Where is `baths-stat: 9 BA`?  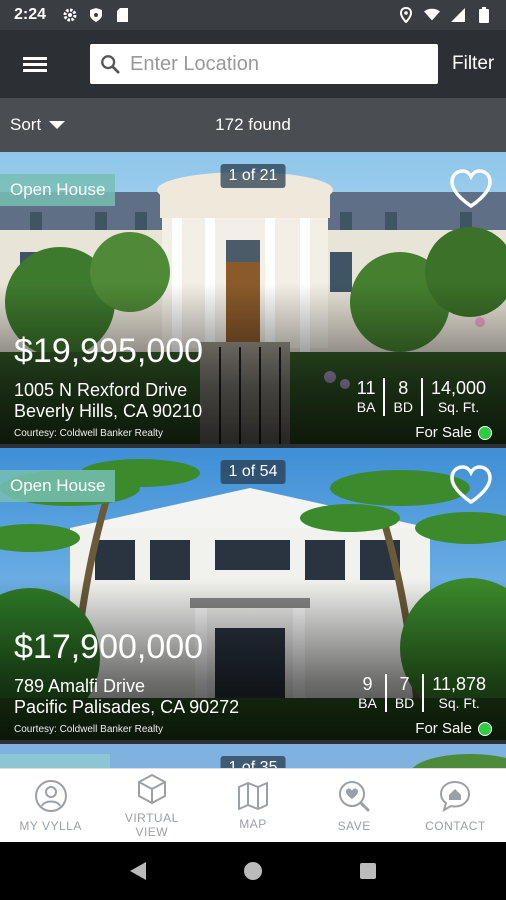 baths-stat: 9 BA is located at coordinates (367, 693).